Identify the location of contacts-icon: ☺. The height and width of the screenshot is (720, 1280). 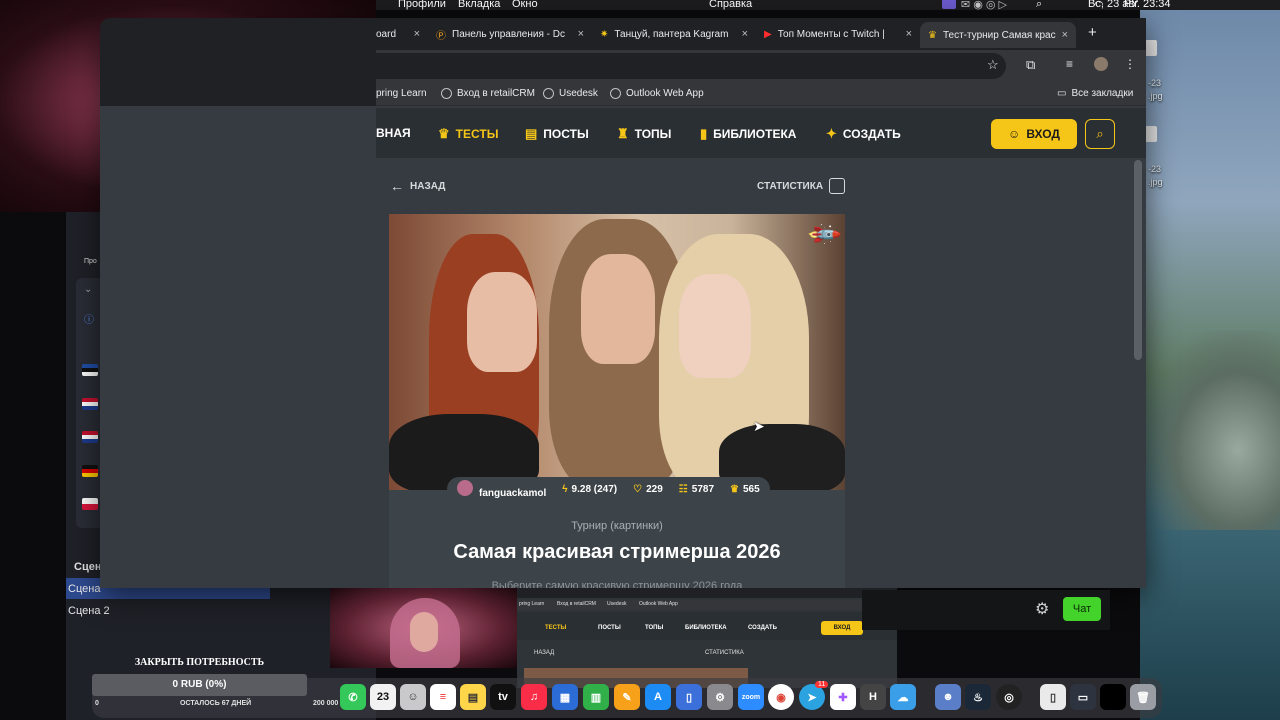
(413, 697).